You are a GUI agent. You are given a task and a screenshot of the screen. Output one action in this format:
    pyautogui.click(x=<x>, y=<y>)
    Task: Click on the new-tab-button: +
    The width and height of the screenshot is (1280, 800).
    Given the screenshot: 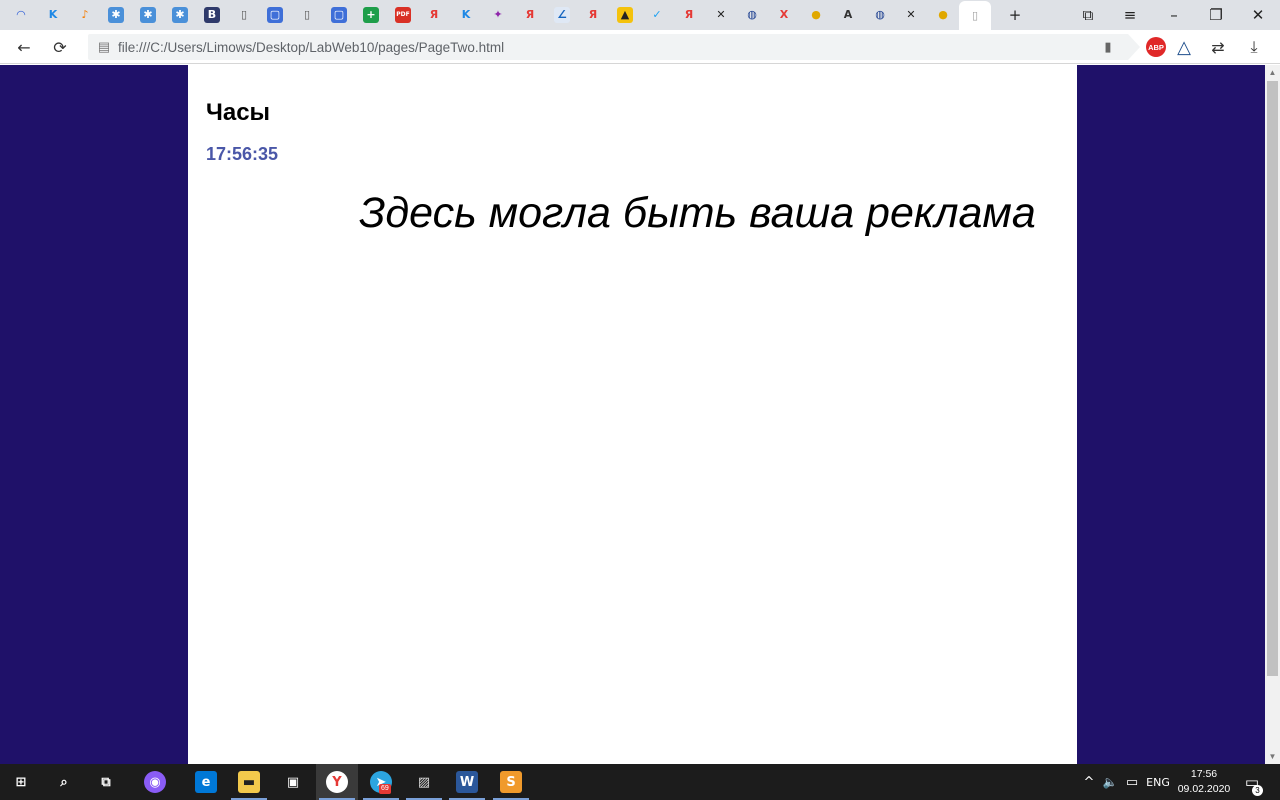 What is the action you would take?
    pyautogui.click(x=1015, y=15)
    